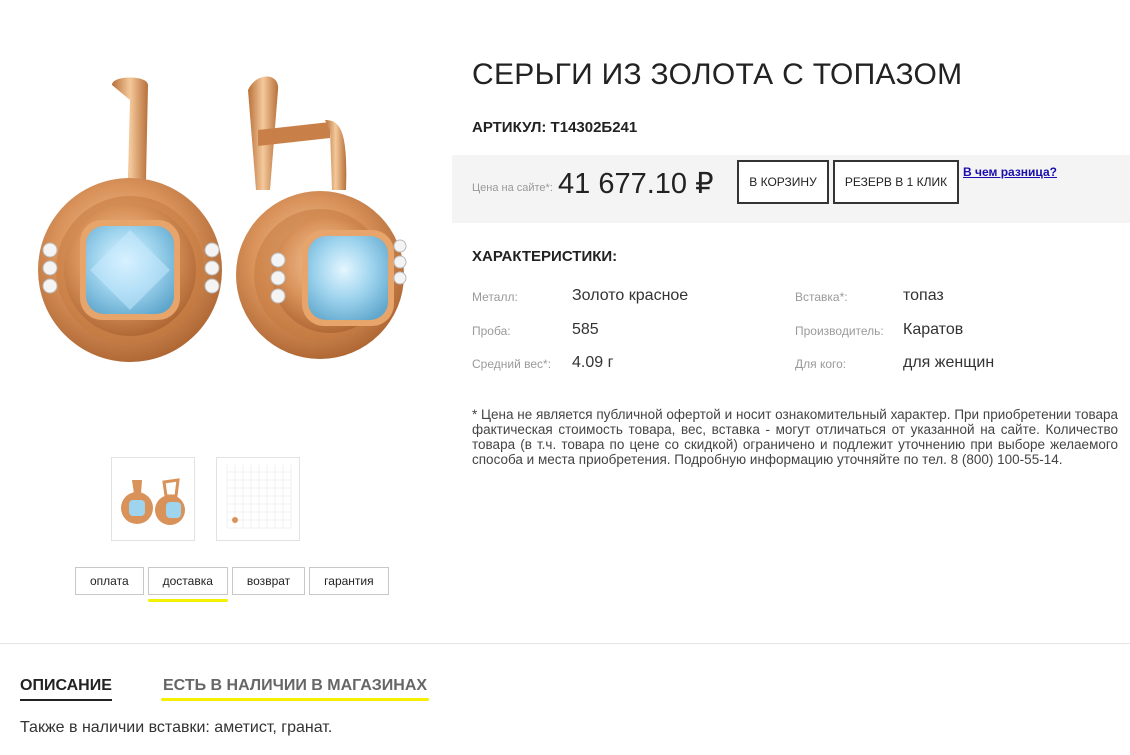 This screenshot has width=1130, height=755. I want to click on char-value-manufacturer: Каратов, so click(933, 329).